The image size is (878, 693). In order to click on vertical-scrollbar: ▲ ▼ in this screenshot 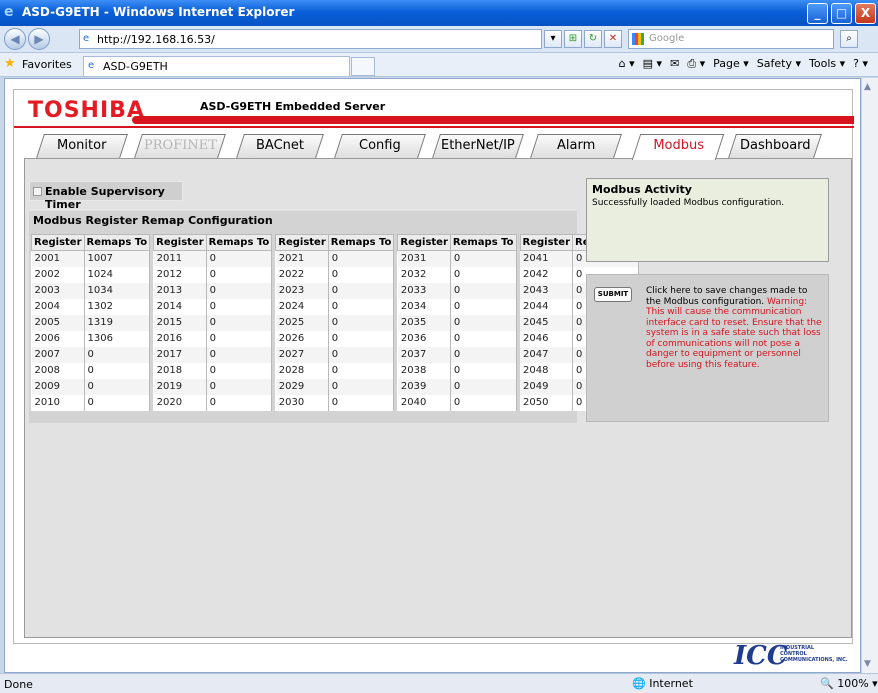, I will do `click(869, 375)`.